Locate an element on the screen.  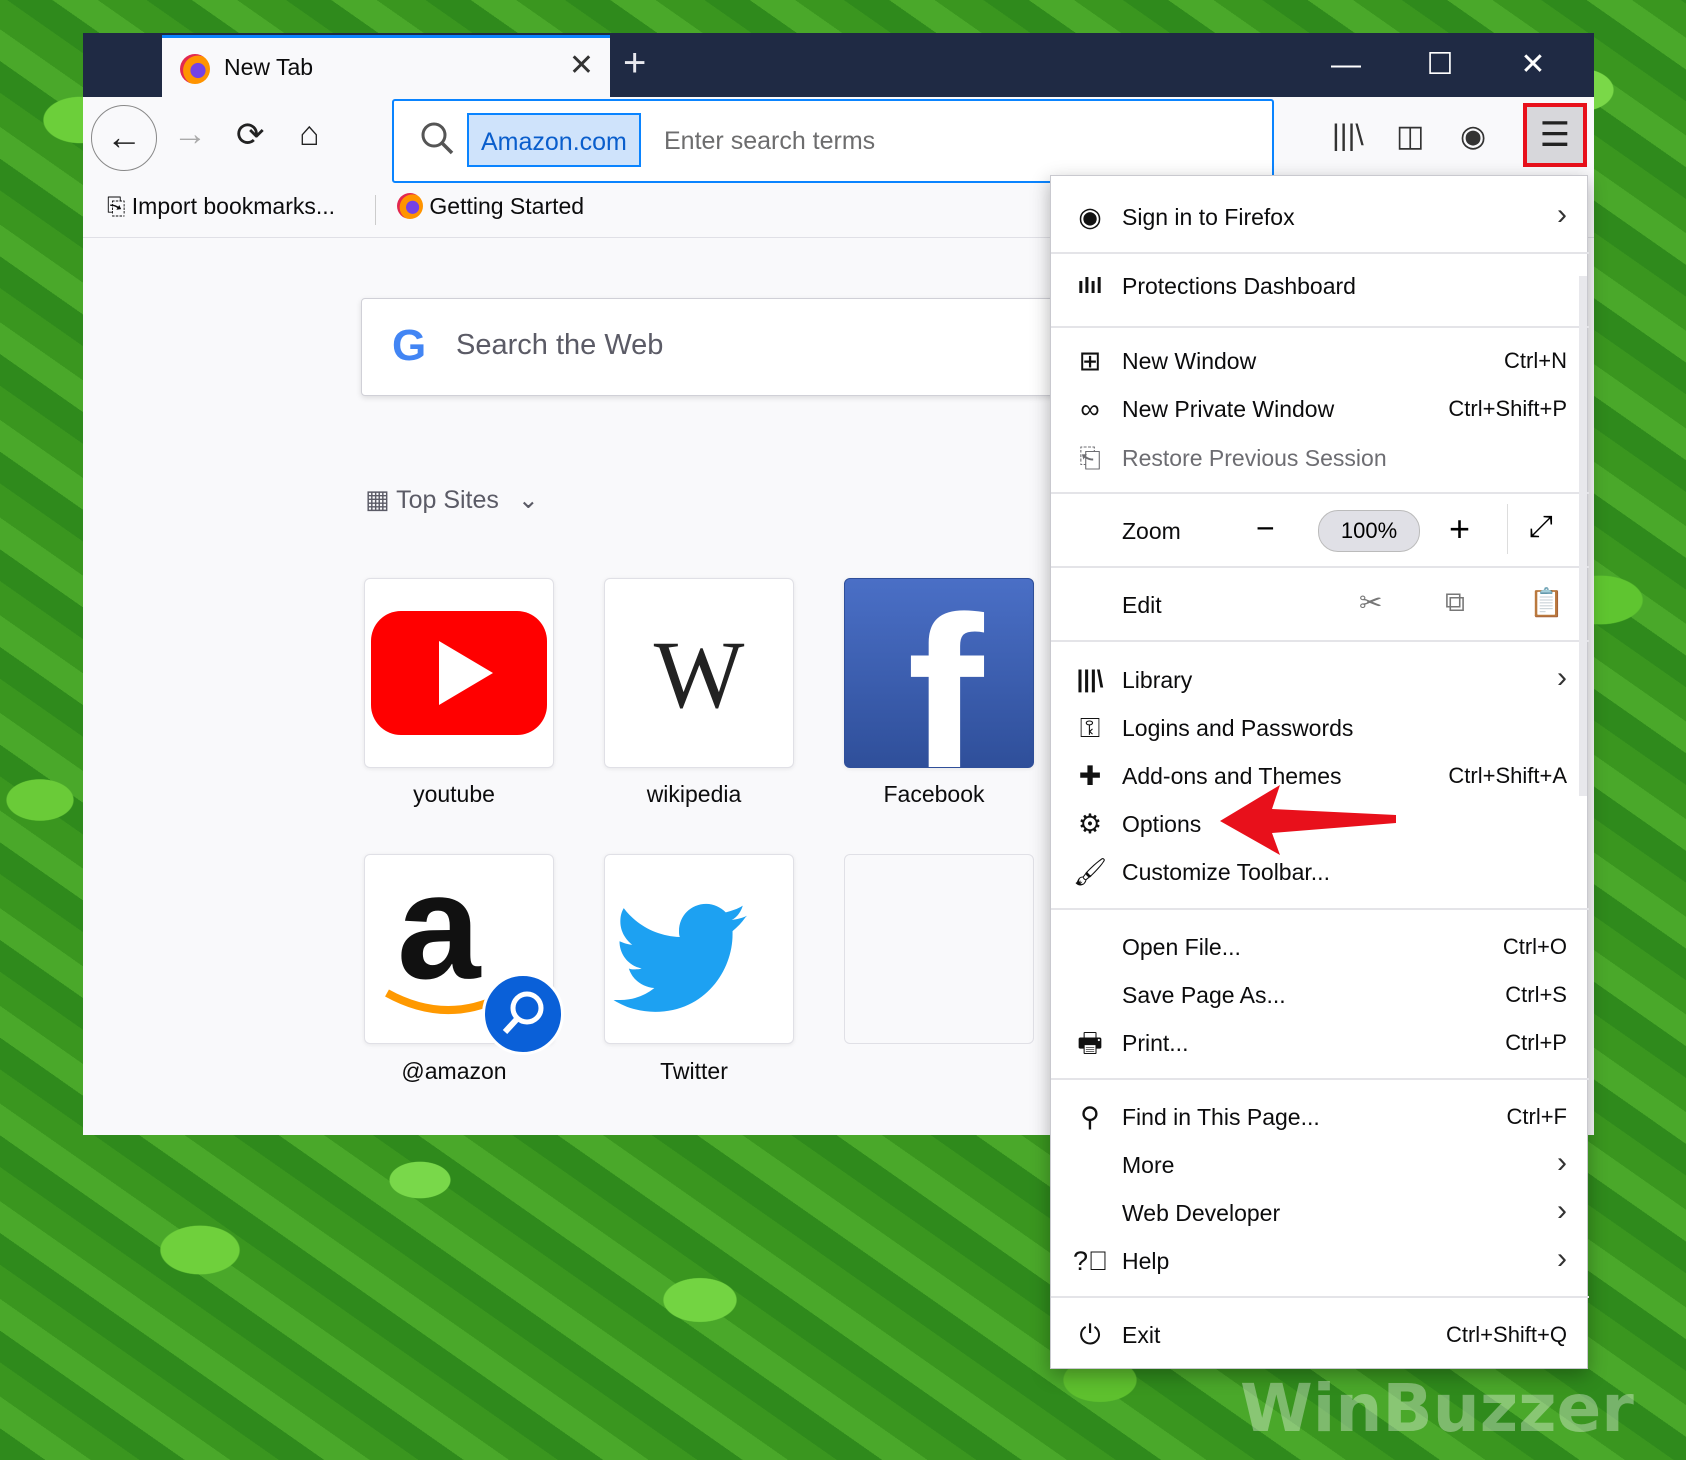
hamburger-icon: ☰ is located at coordinates (1555, 135).